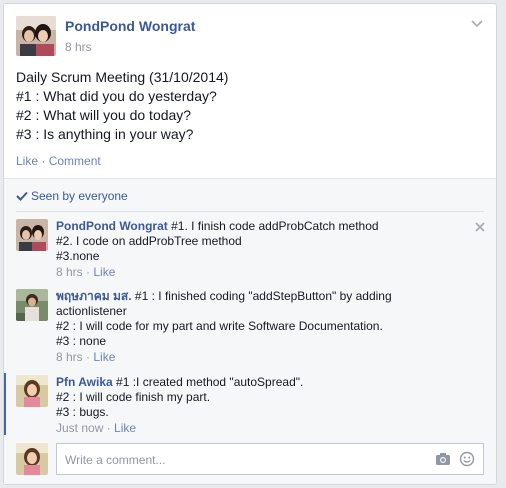 The width and height of the screenshot is (506, 488). What do you see at coordinates (94, 296) in the screenshot?
I see `commenter-name: พฤษภาคม มส.` at bounding box center [94, 296].